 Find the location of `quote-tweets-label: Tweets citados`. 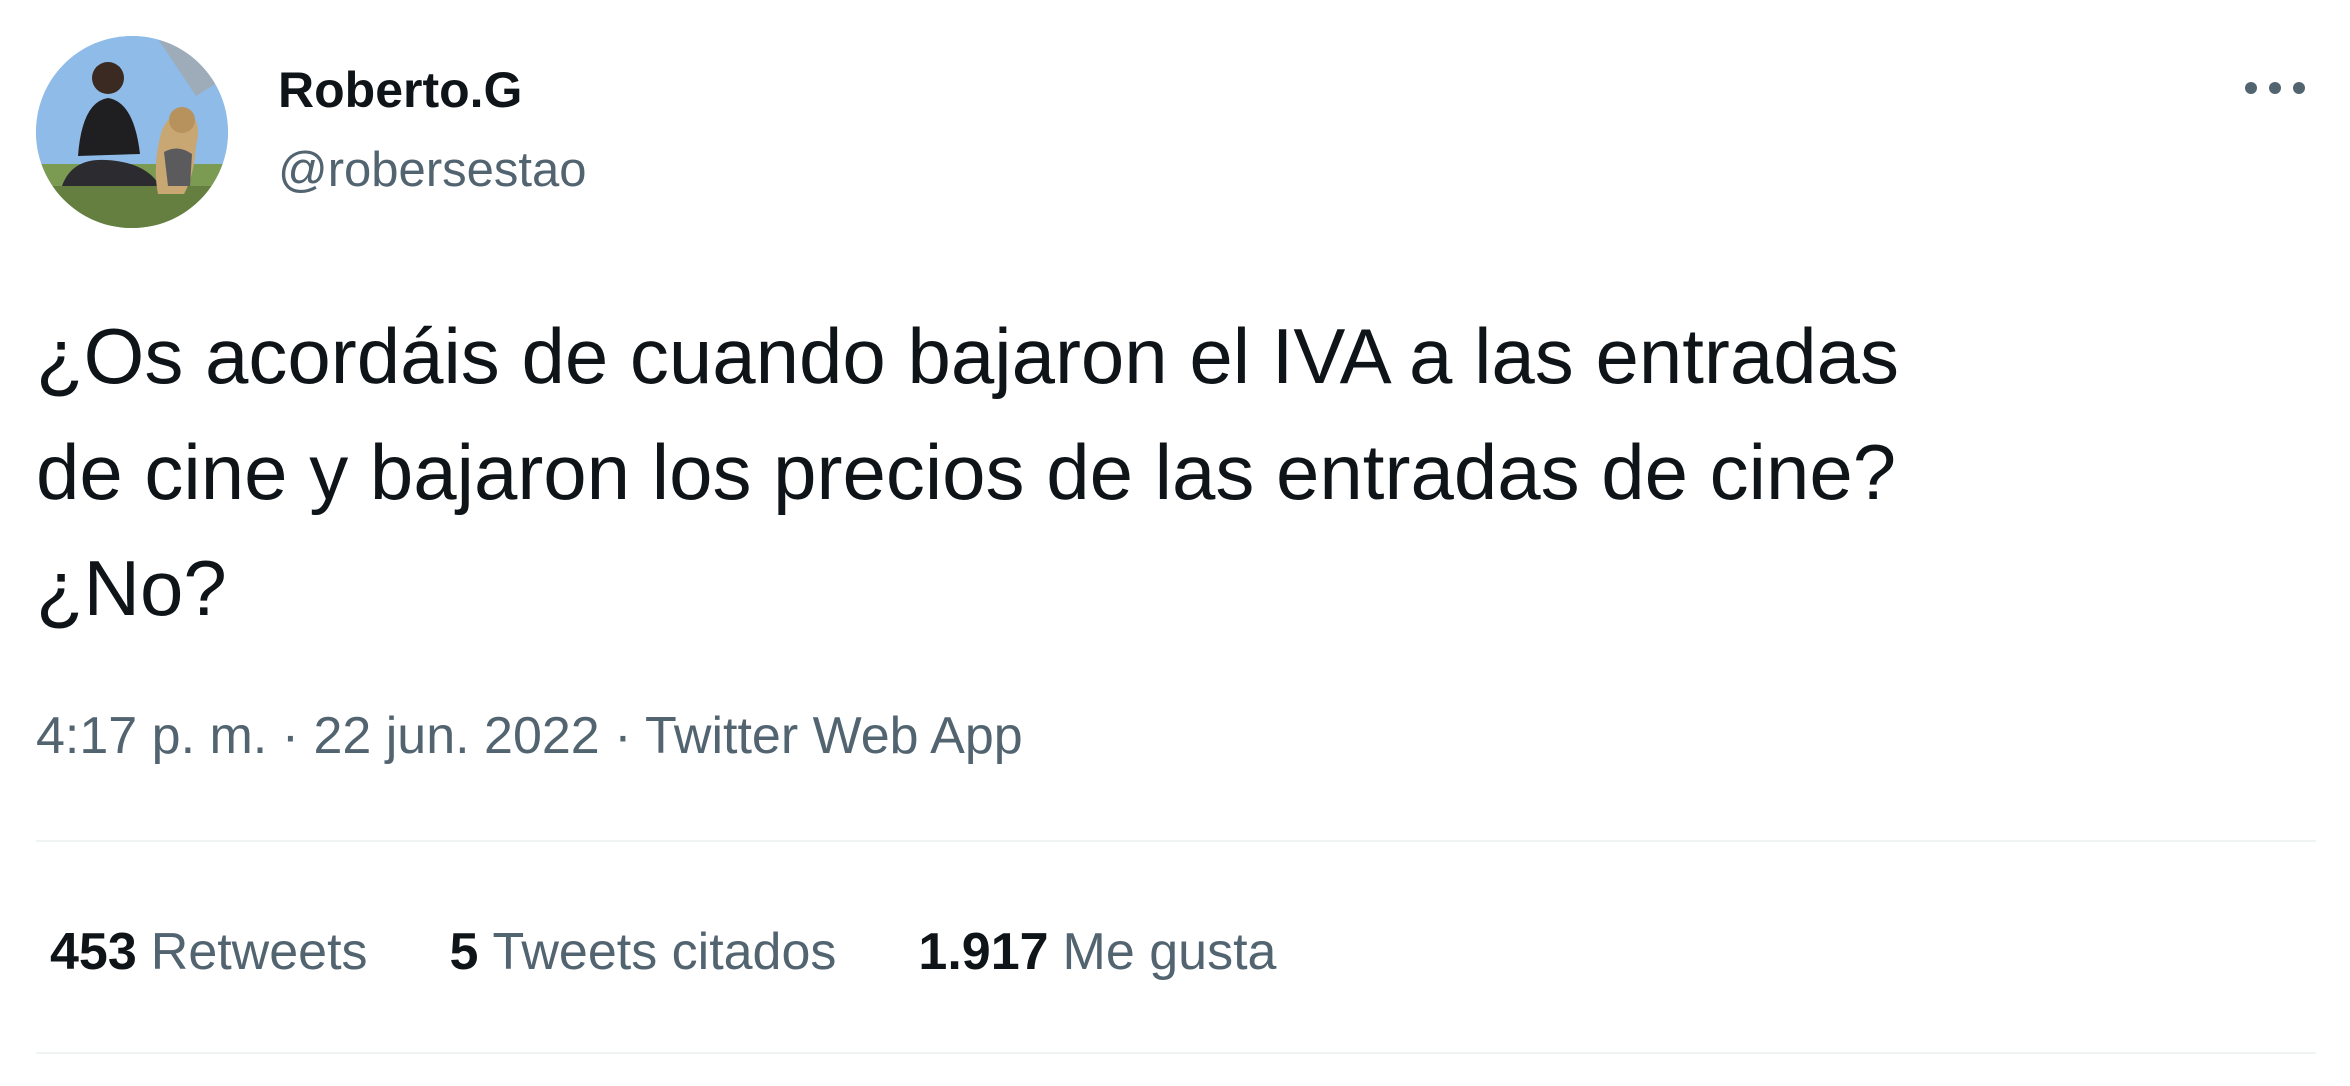

quote-tweets-label: Tweets citados is located at coordinates (664, 952).